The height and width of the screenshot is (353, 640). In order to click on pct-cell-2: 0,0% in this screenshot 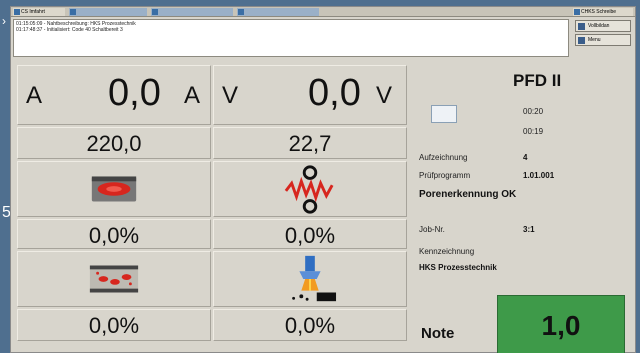, I will do `click(310, 234)`.